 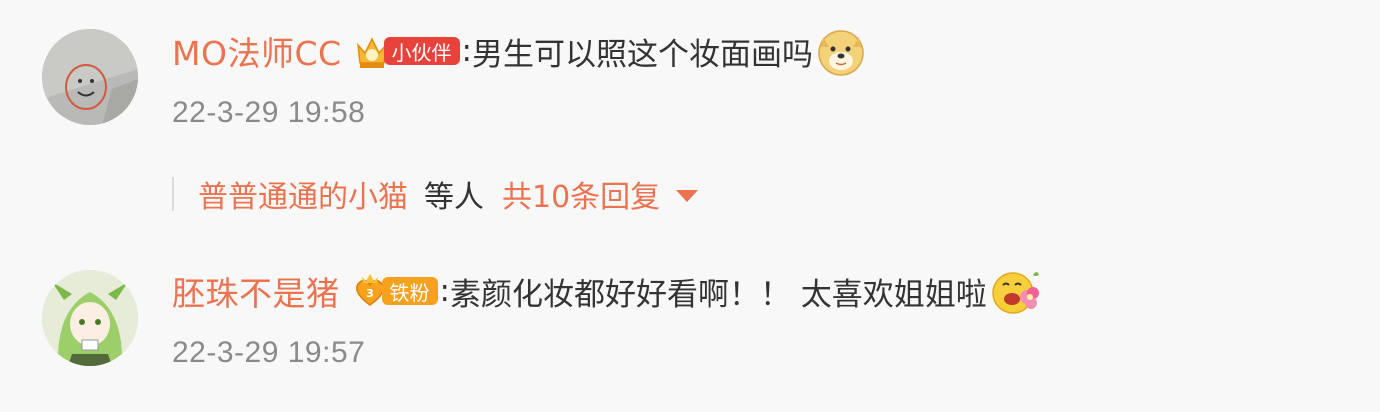 I want to click on badge-label: 小伙伴, so click(x=421, y=51).